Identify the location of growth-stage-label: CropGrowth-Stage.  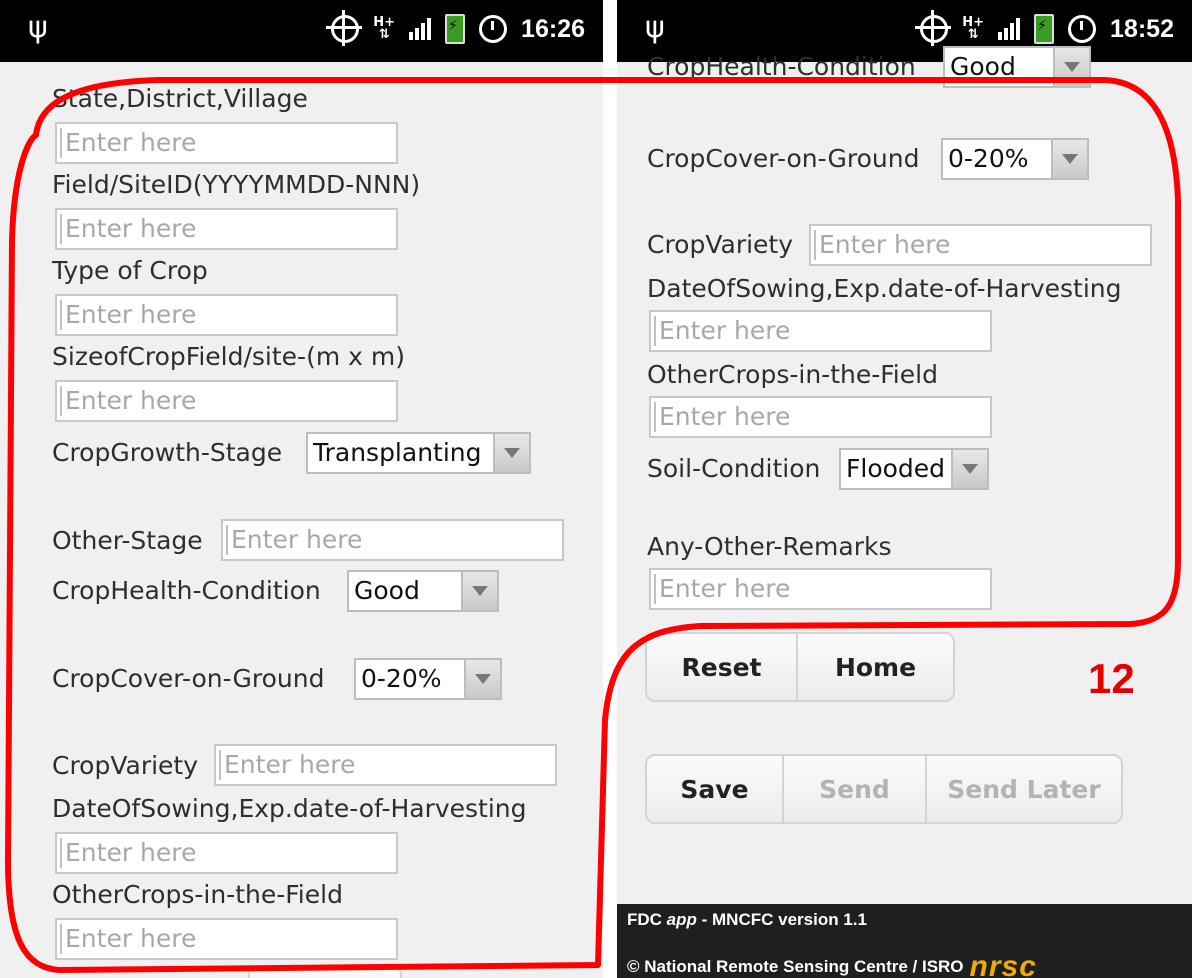
(167, 452).